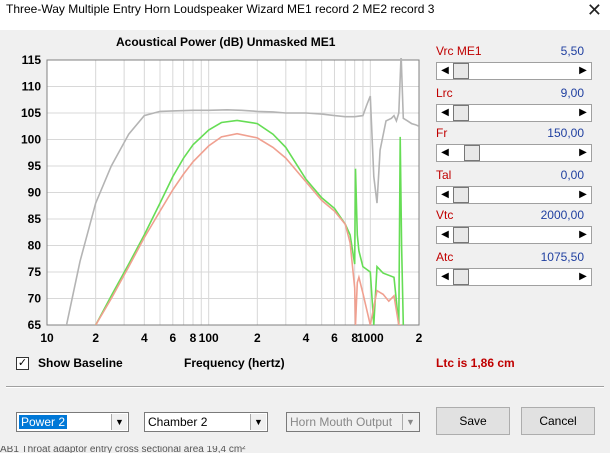 This screenshot has height=453, width=610. I want to click on horn-output-select: Horn Mouth Output ▼, so click(353, 422).